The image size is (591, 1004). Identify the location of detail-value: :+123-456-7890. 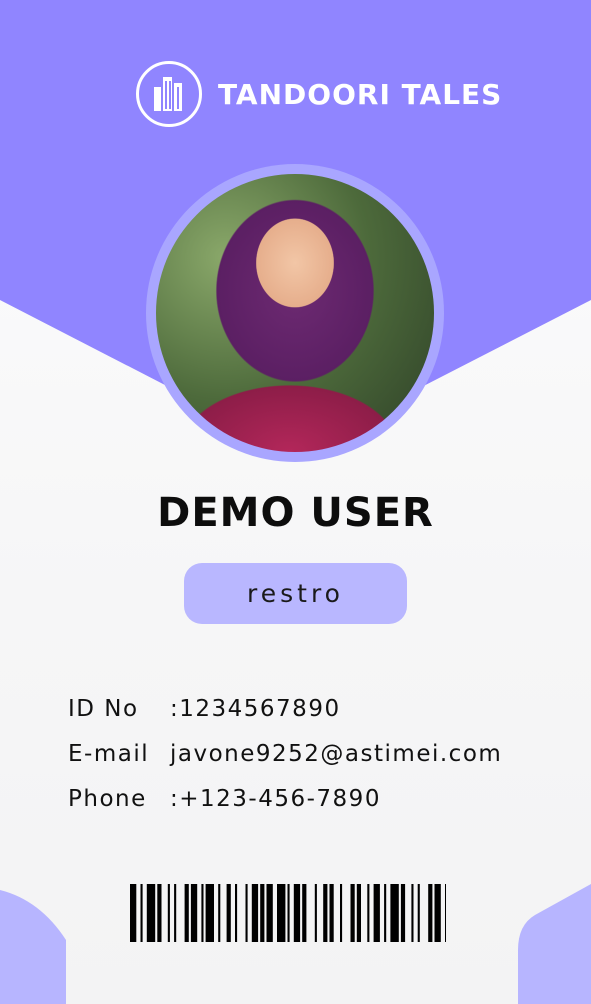
(275, 798).